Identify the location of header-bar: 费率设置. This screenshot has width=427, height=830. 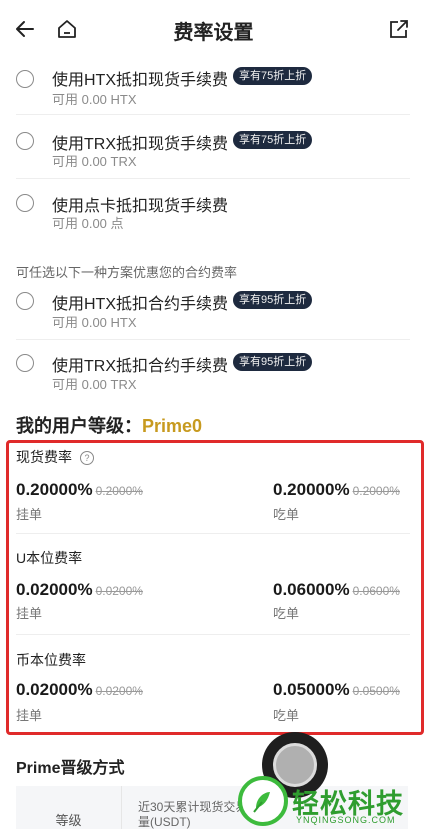
(213, 29).